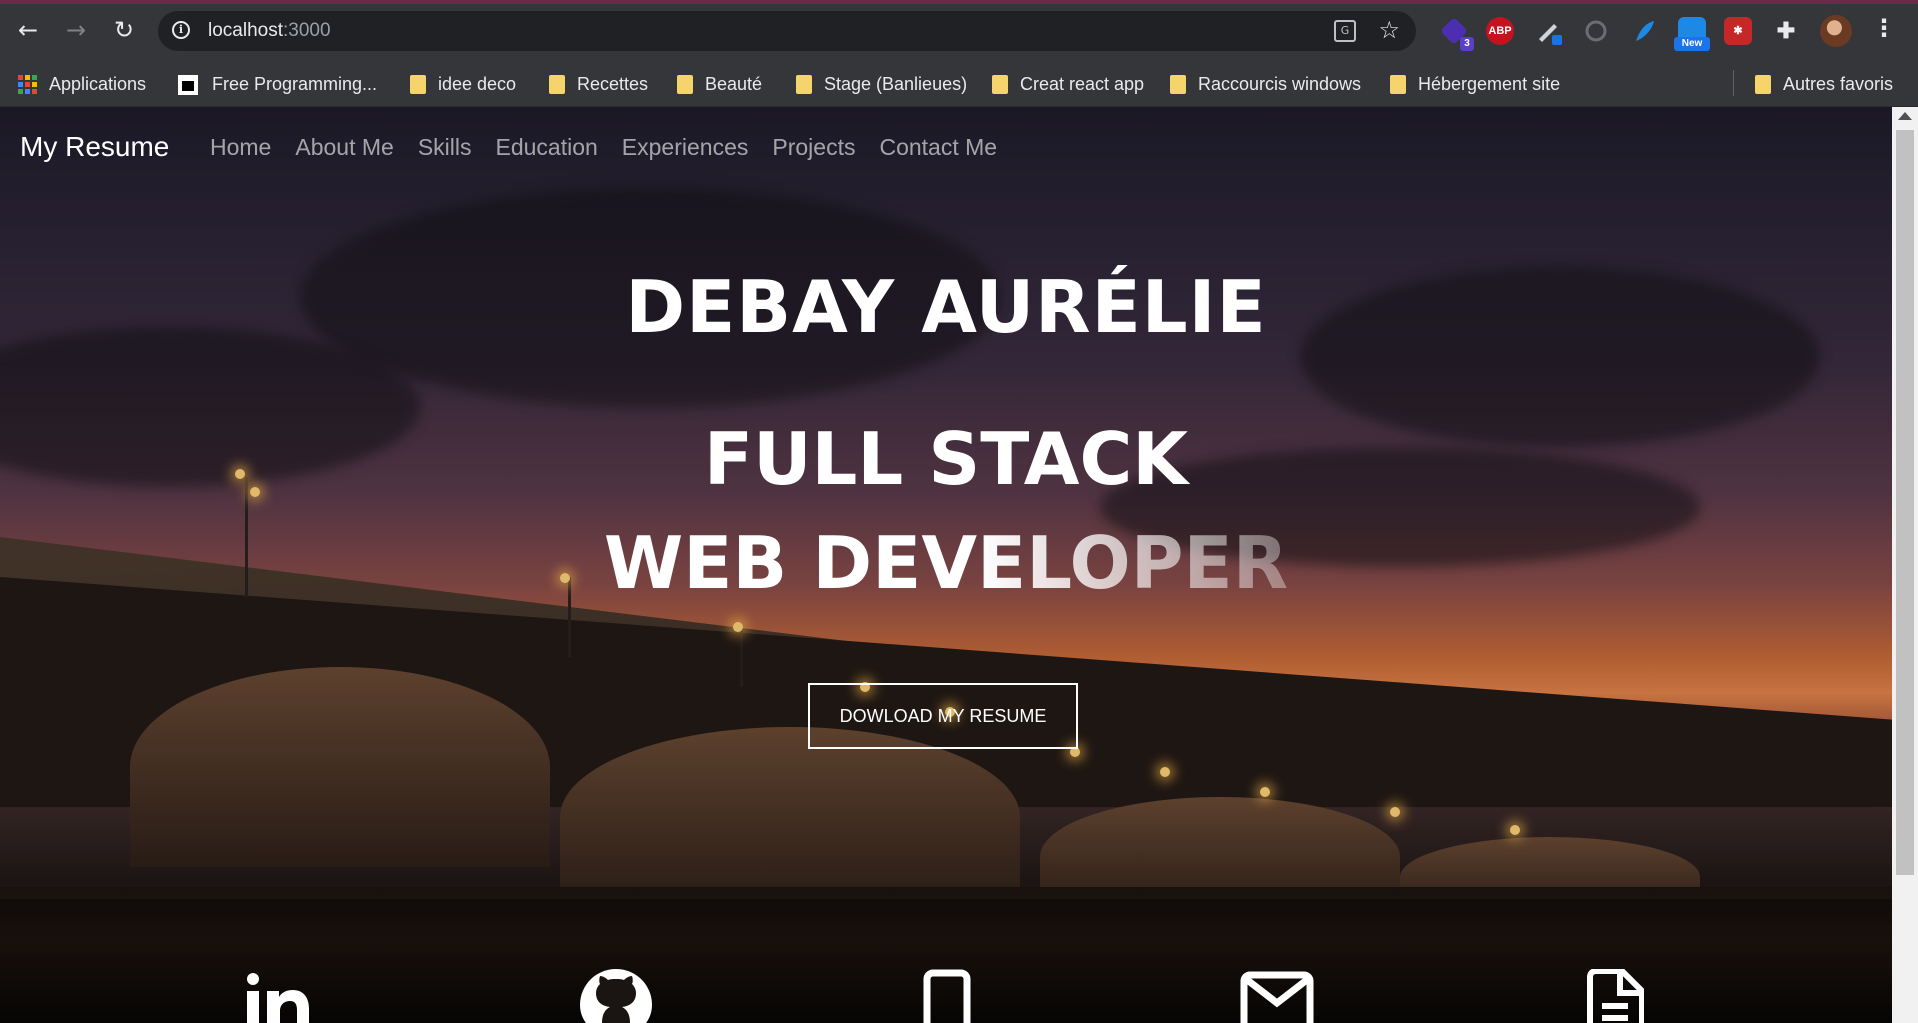  I want to click on nav-about-me: About Me, so click(344, 147).